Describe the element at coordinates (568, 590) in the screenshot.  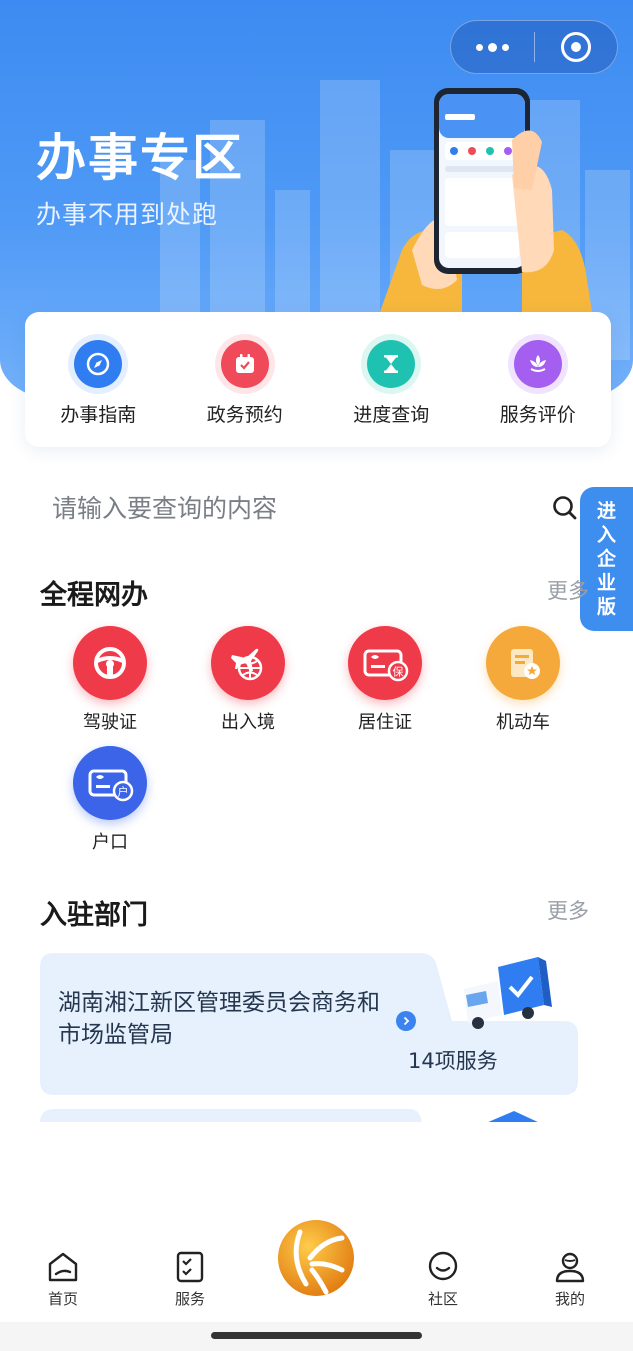
I see `online-section-more-link: 更多` at that location.